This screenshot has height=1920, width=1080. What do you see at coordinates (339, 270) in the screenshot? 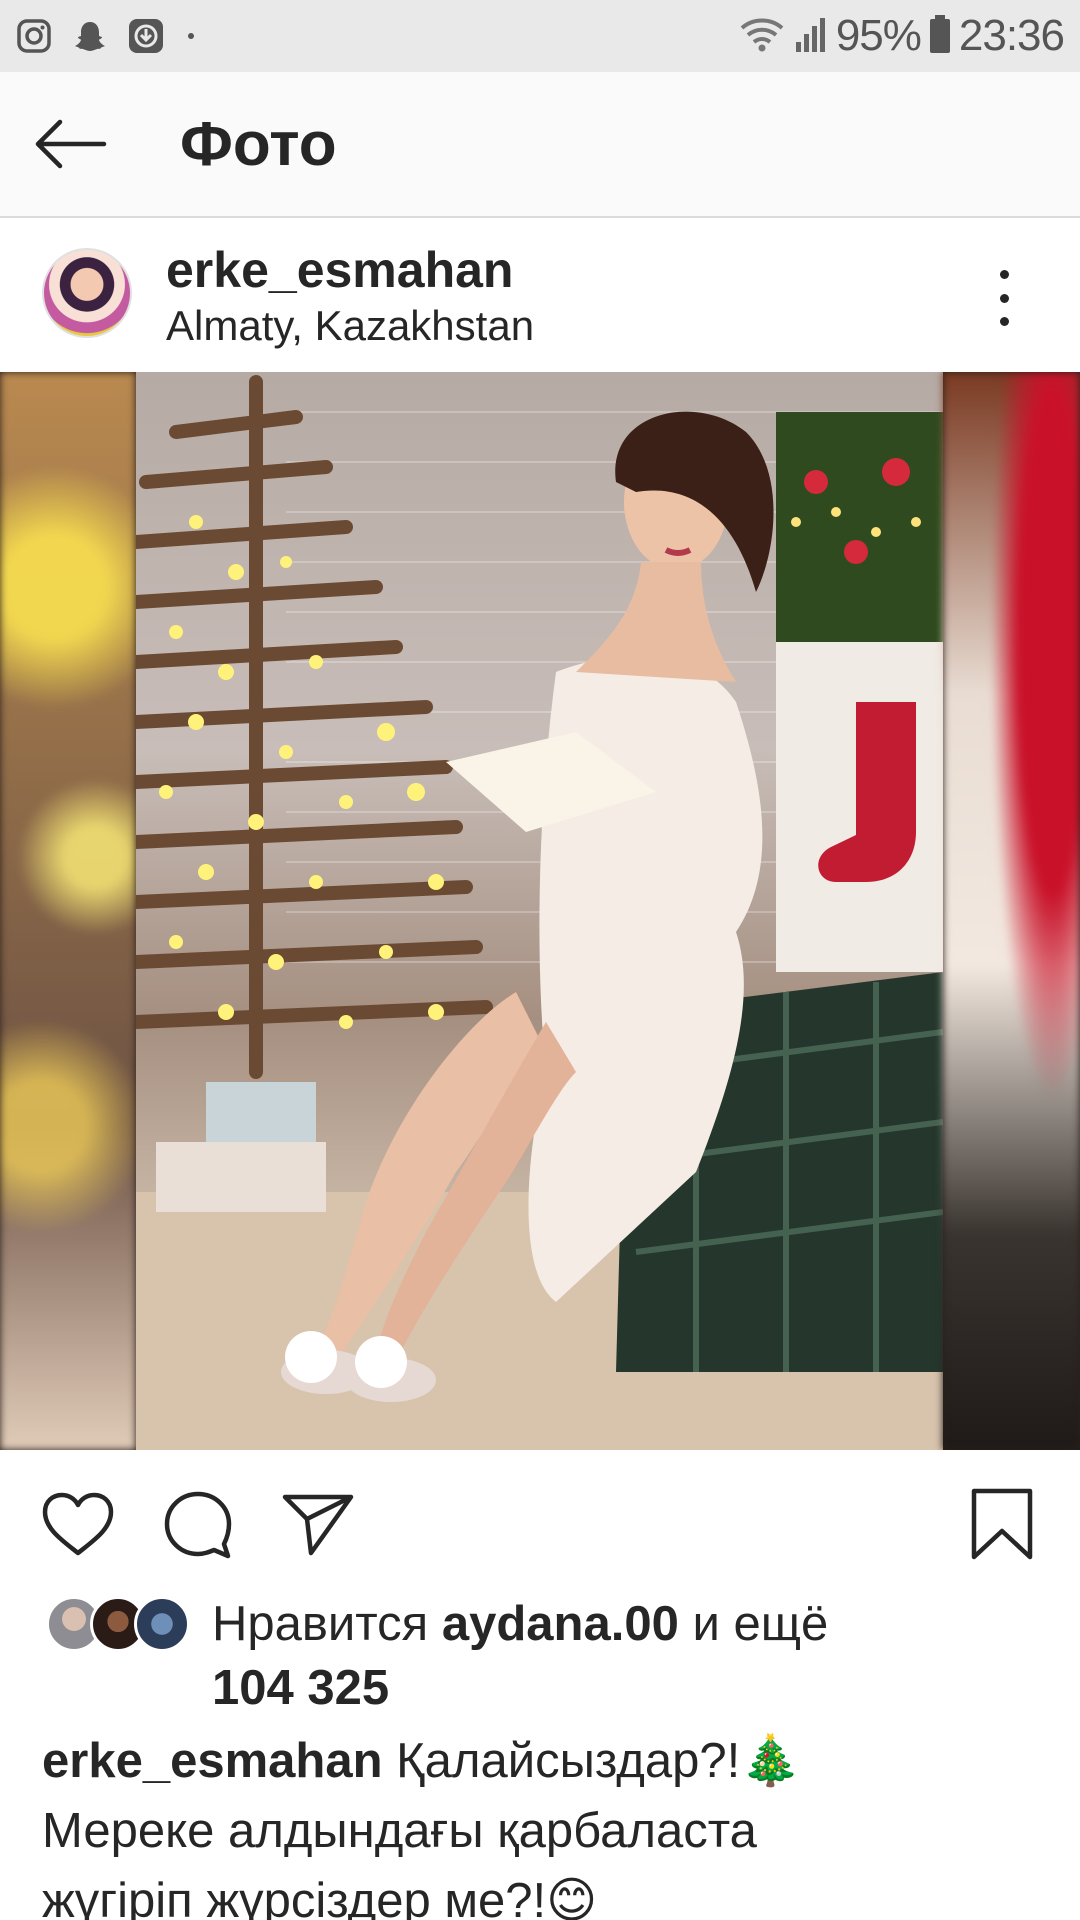
I see `post-username: erke_esmahan` at bounding box center [339, 270].